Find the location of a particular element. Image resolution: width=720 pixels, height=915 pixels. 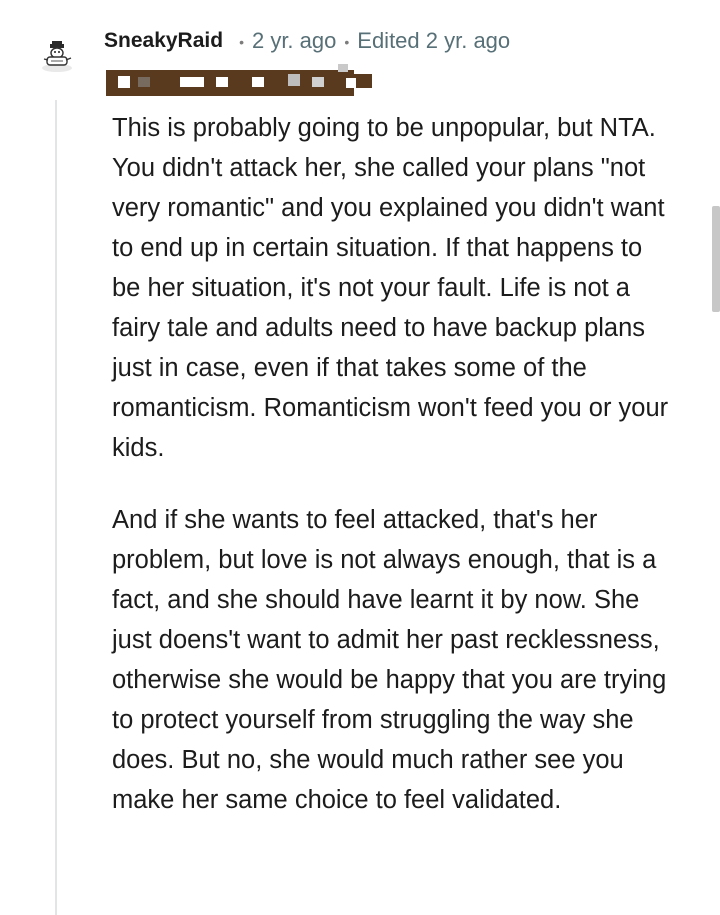

scrollbar-thumb is located at coordinates (716, 259).